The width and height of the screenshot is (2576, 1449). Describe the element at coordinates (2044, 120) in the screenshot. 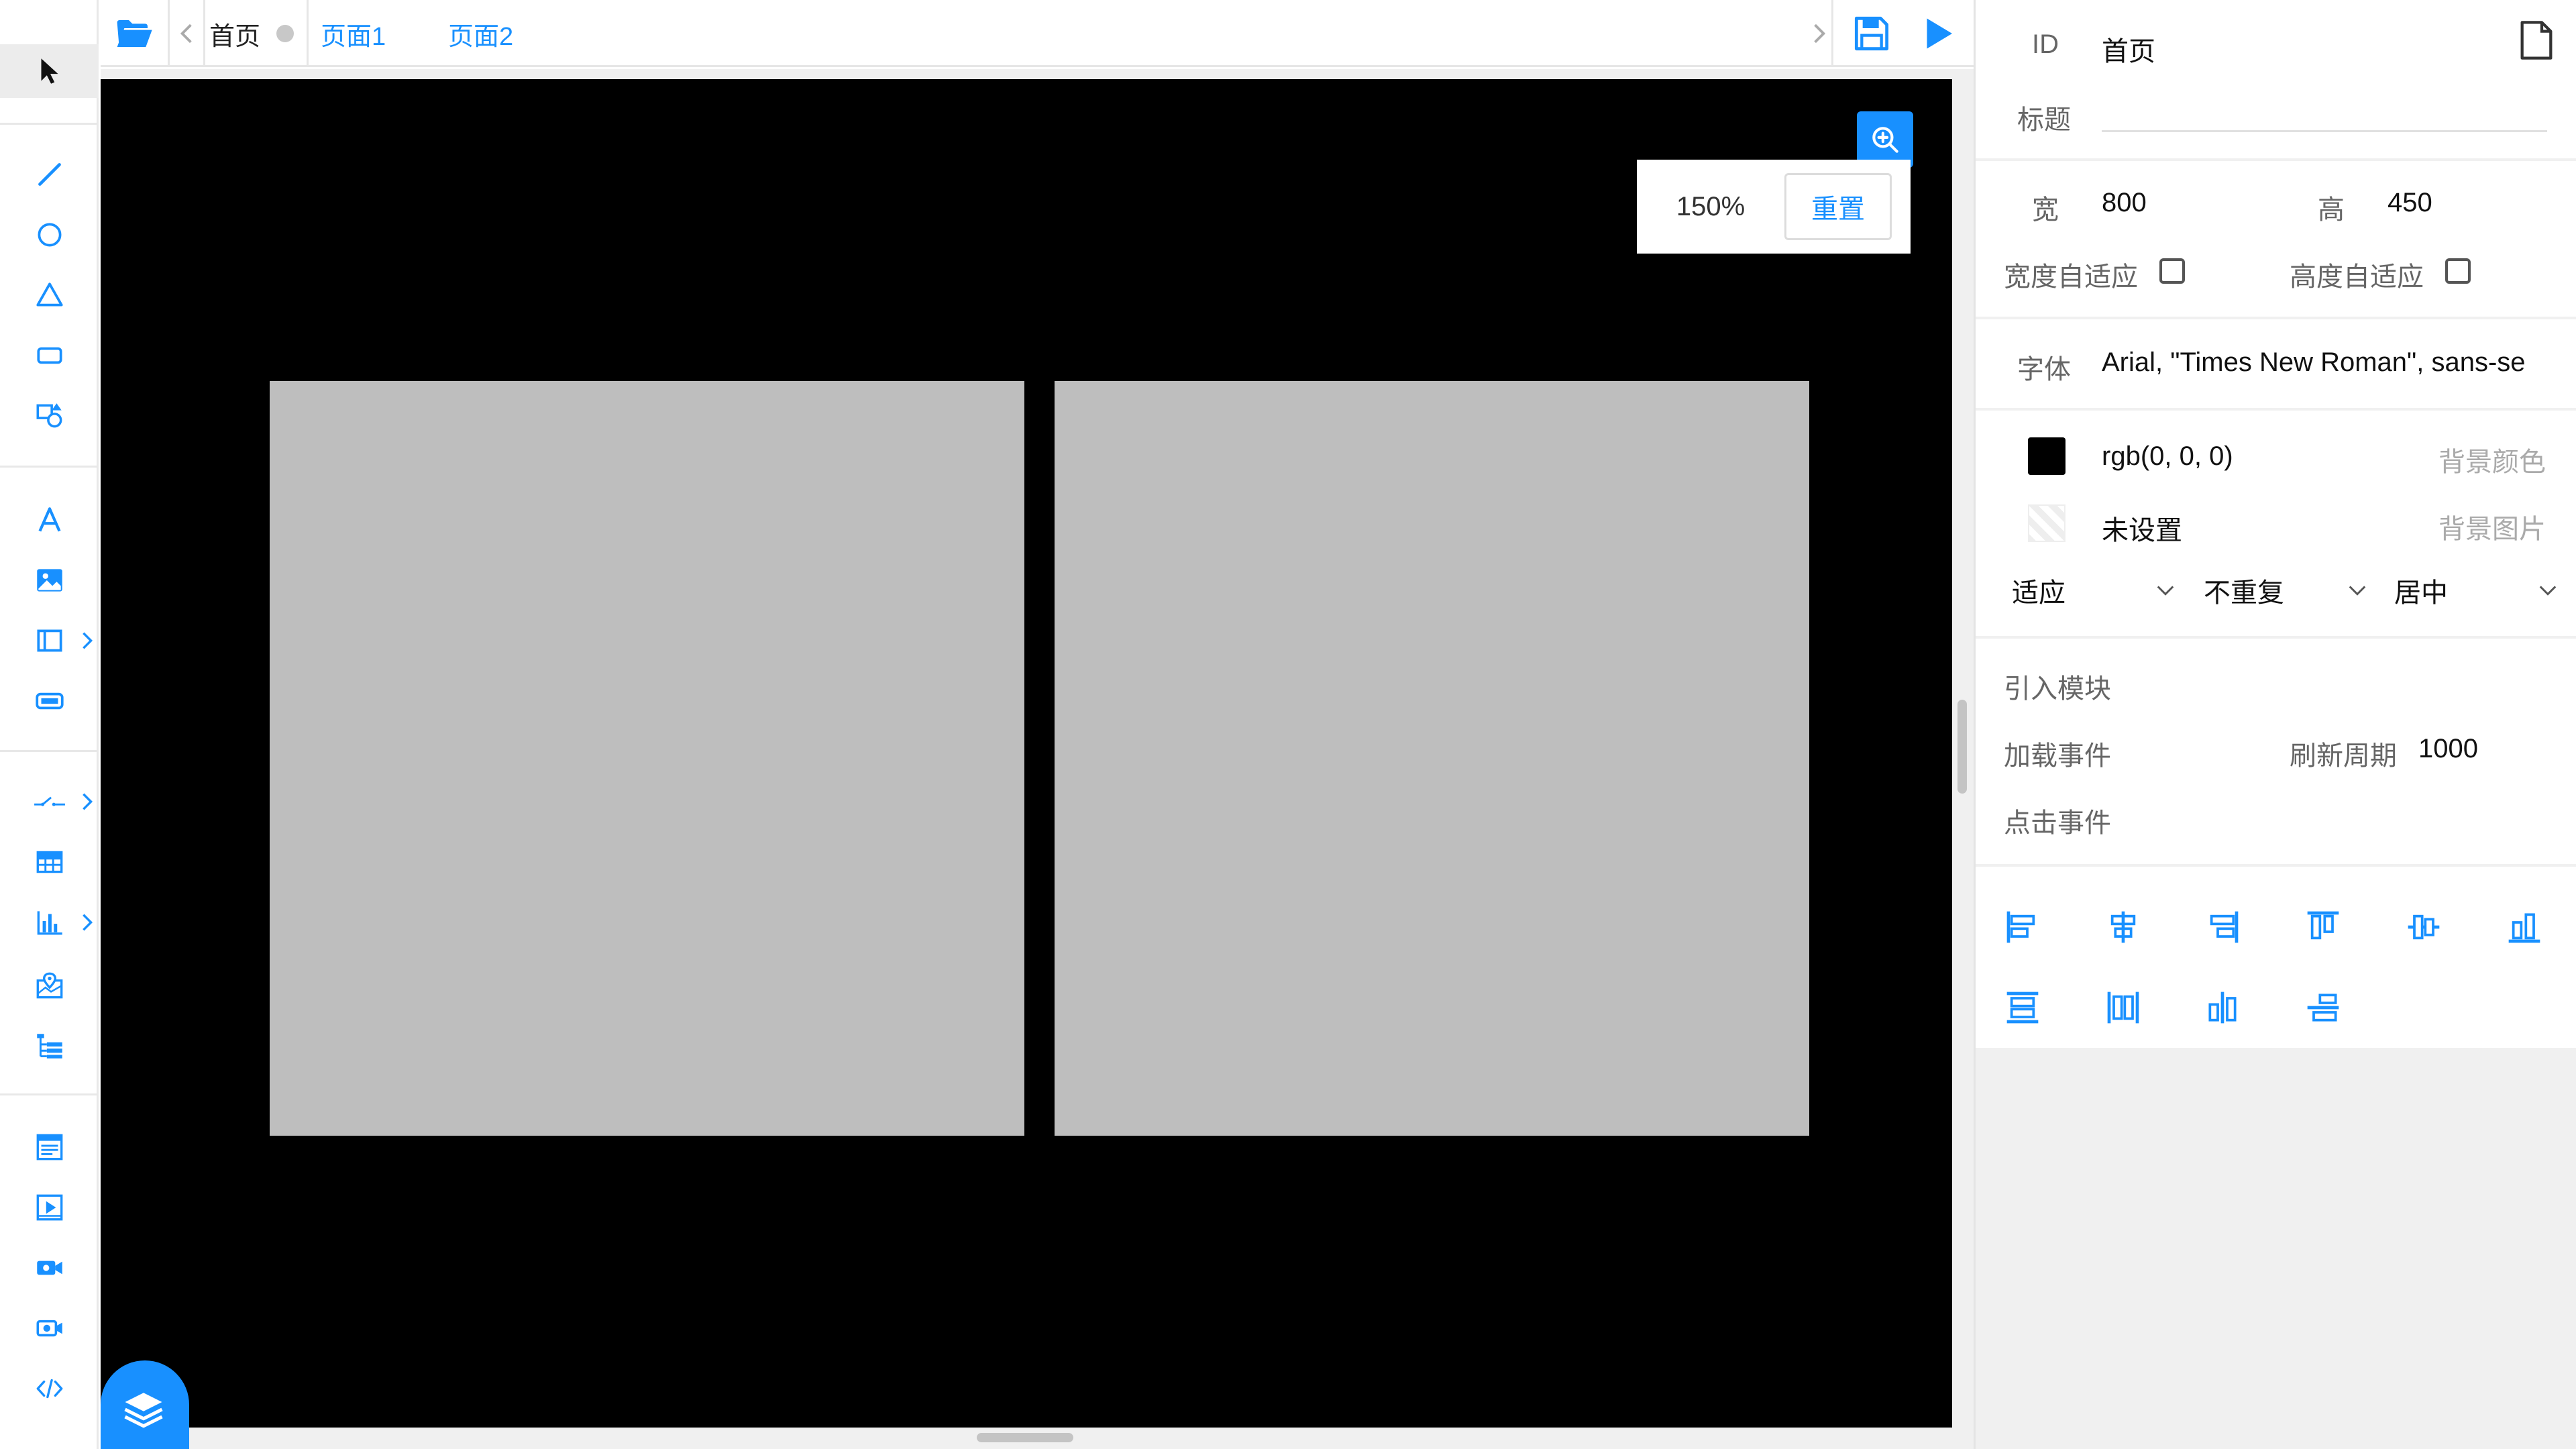

I see `title-label: 标题` at that location.